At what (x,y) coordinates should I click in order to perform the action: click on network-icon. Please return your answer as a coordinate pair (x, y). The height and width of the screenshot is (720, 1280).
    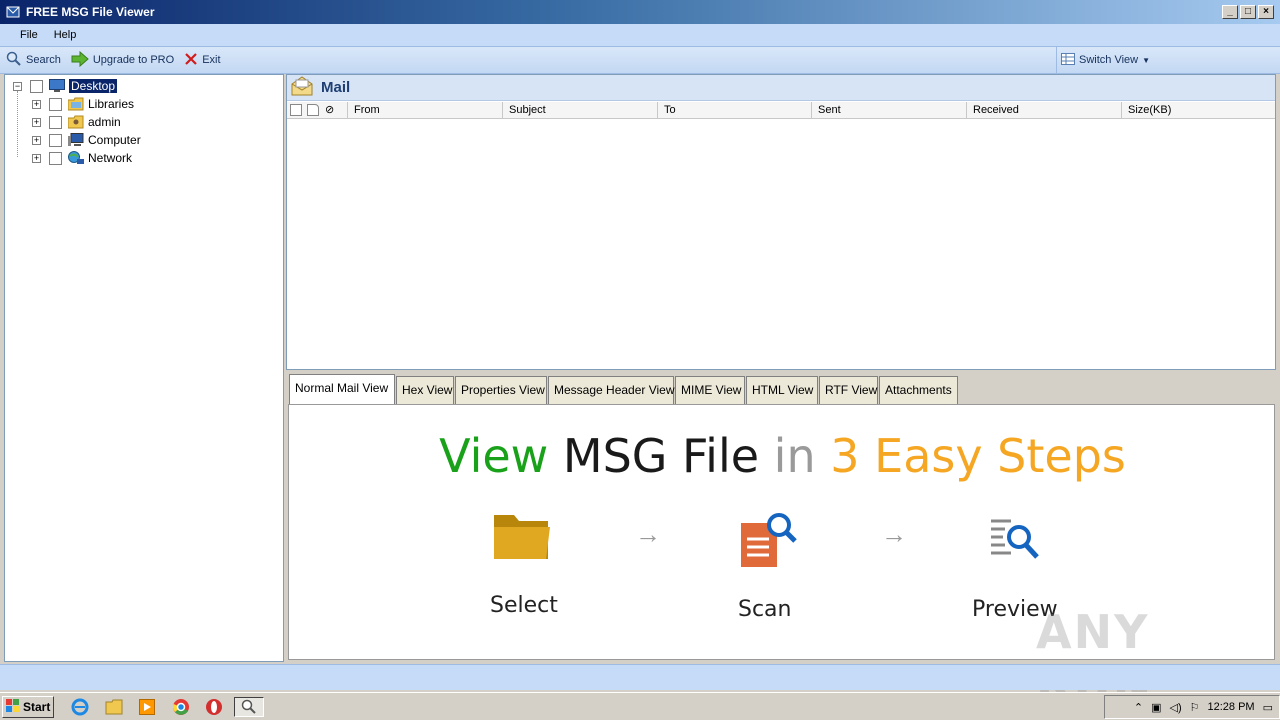
    Looking at the image, I should click on (76, 158).